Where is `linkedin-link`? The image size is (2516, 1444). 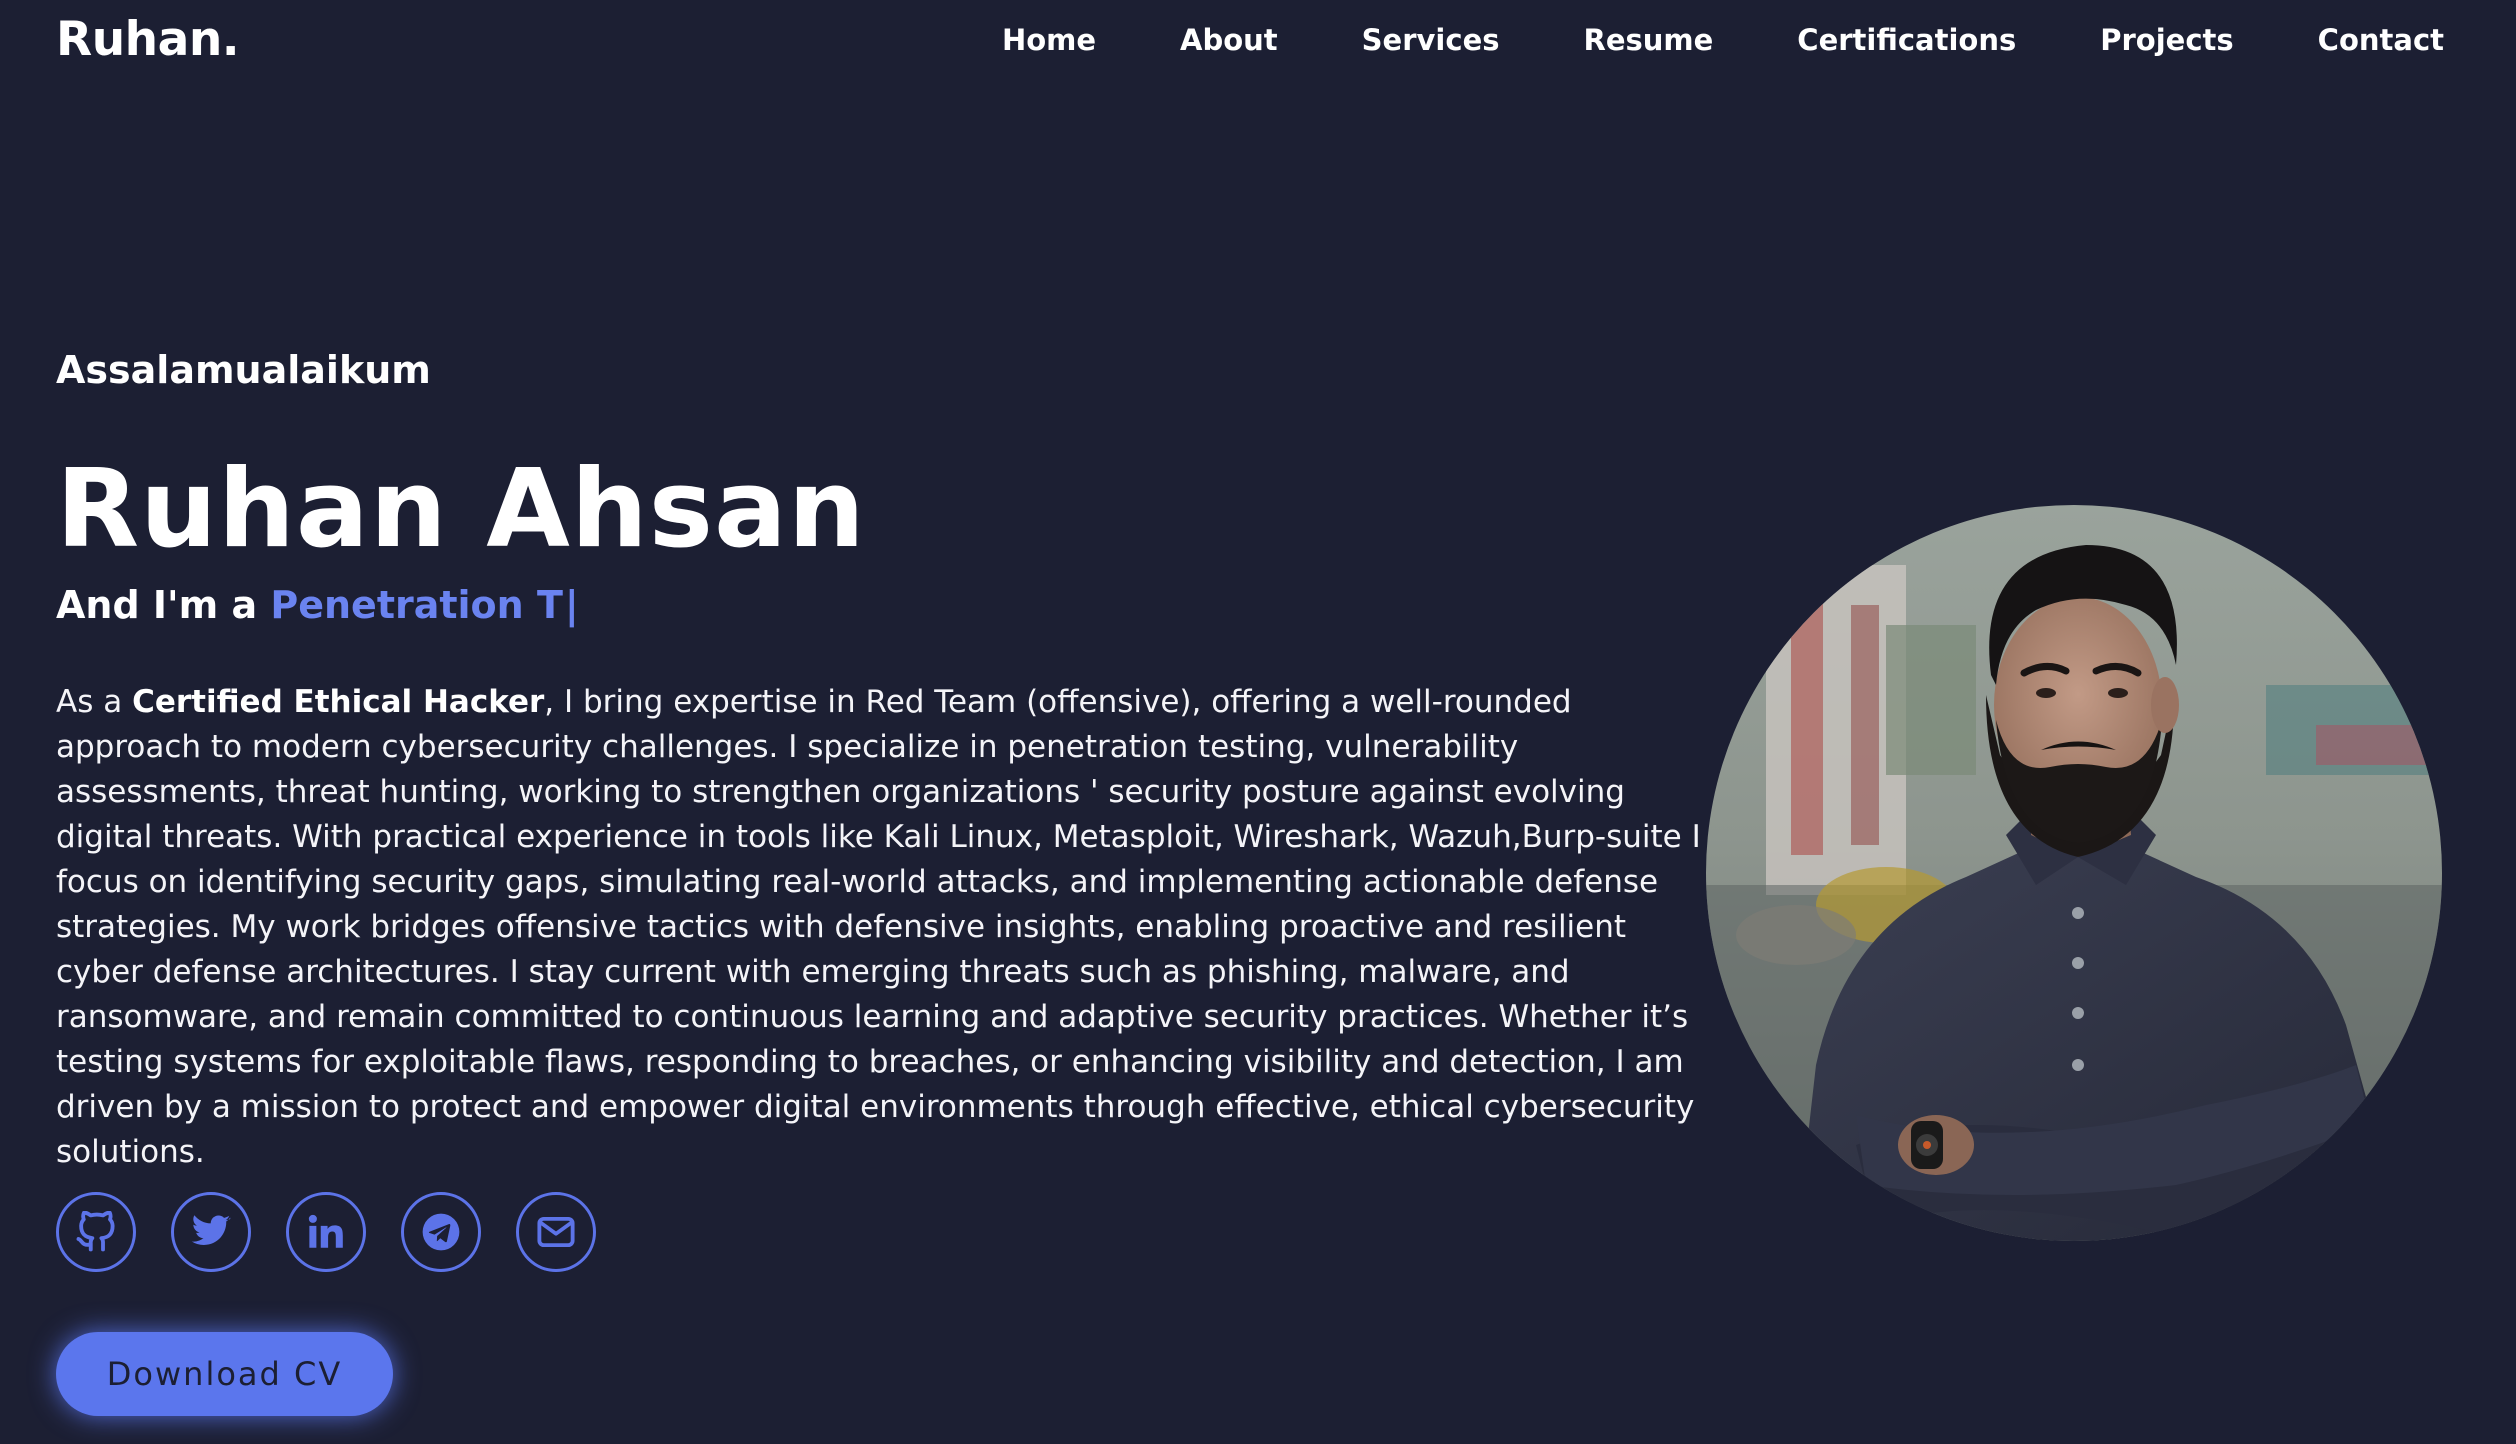 linkedin-link is located at coordinates (326, 1232).